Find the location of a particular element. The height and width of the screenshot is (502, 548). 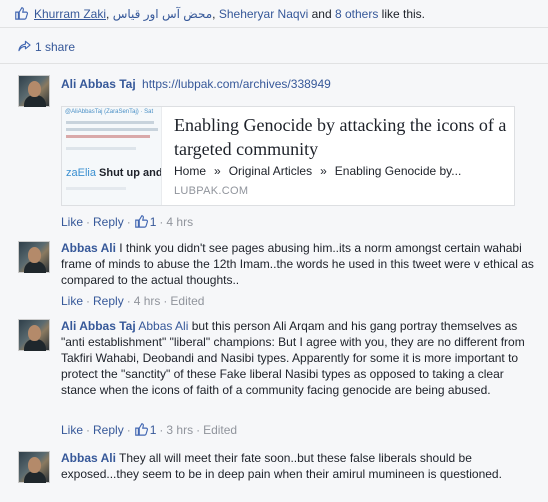

and-text: and is located at coordinates (321, 14).